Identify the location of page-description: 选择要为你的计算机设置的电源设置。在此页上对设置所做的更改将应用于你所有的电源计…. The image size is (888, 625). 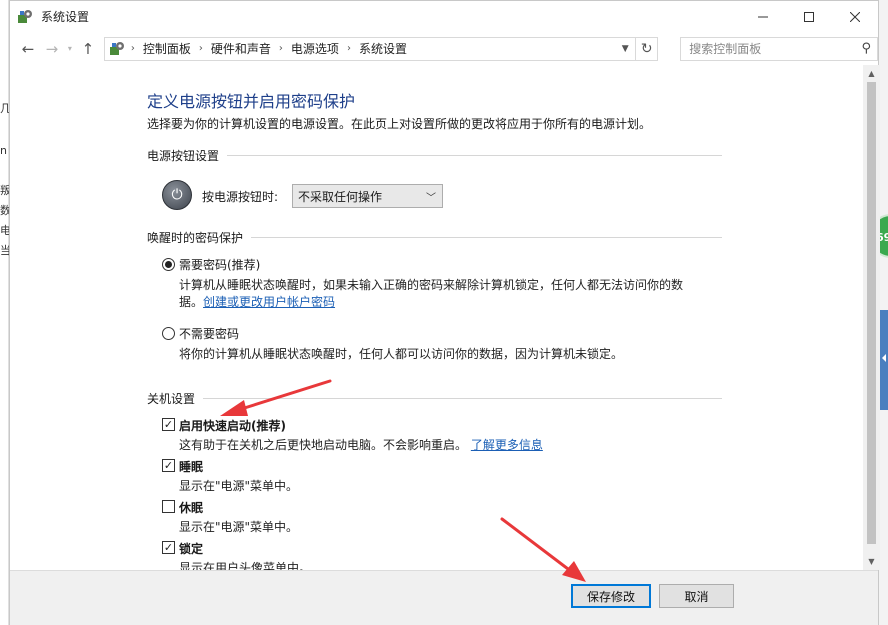
(399, 124).